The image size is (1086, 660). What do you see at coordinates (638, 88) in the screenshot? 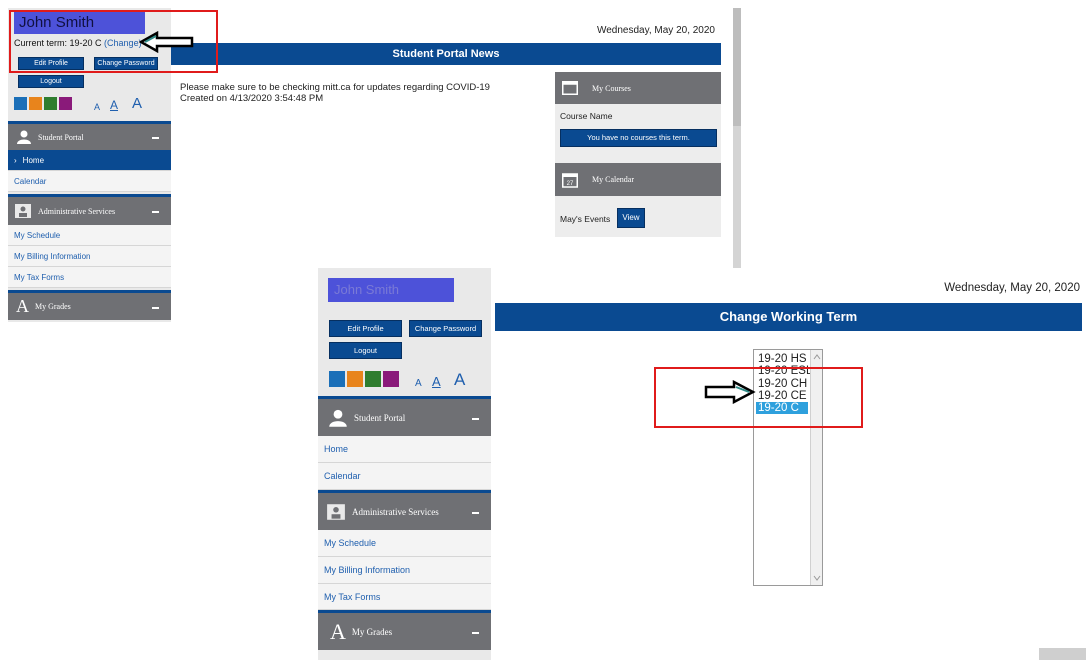
I see `my-courses-header: My Courses` at bounding box center [638, 88].